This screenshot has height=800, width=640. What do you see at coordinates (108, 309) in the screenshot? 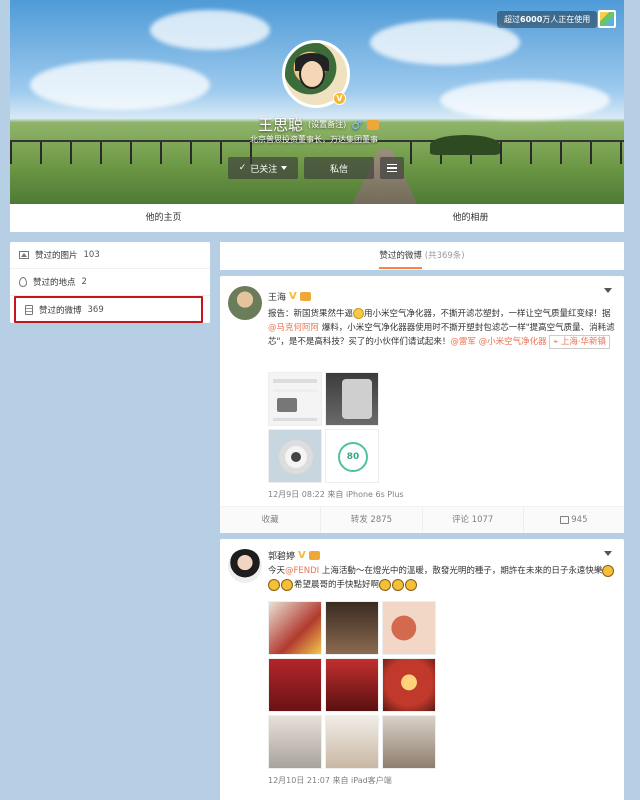
I see `sidebar-item-liked-weibo: 赞过的微博 369` at bounding box center [108, 309].